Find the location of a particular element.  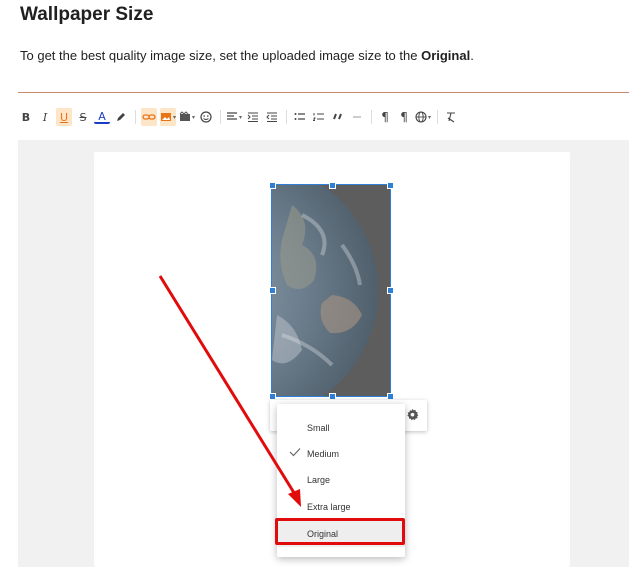

page-title: Wallpaper Size is located at coordinates (87, 14).